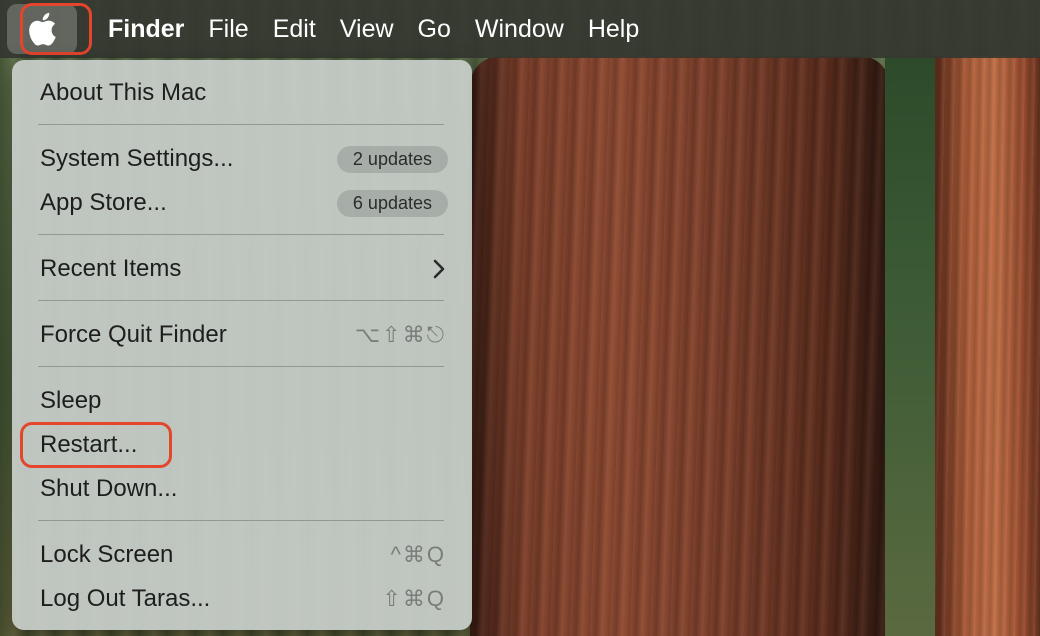 The height and width of the screenshot is (636, 1040). I want to click on menu-edit: Edit, so click(294, 29).